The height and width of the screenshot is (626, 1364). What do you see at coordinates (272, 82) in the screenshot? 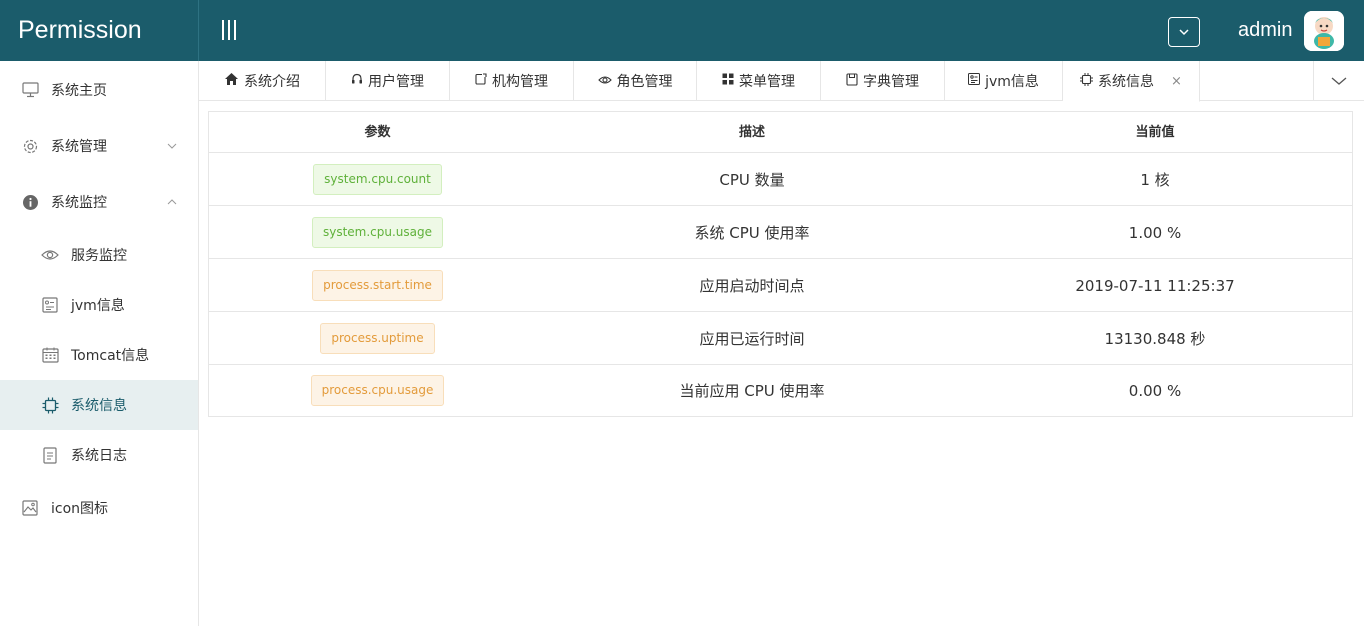
I see `tab-label: 系统介绍` at bounding box center [272, 82].